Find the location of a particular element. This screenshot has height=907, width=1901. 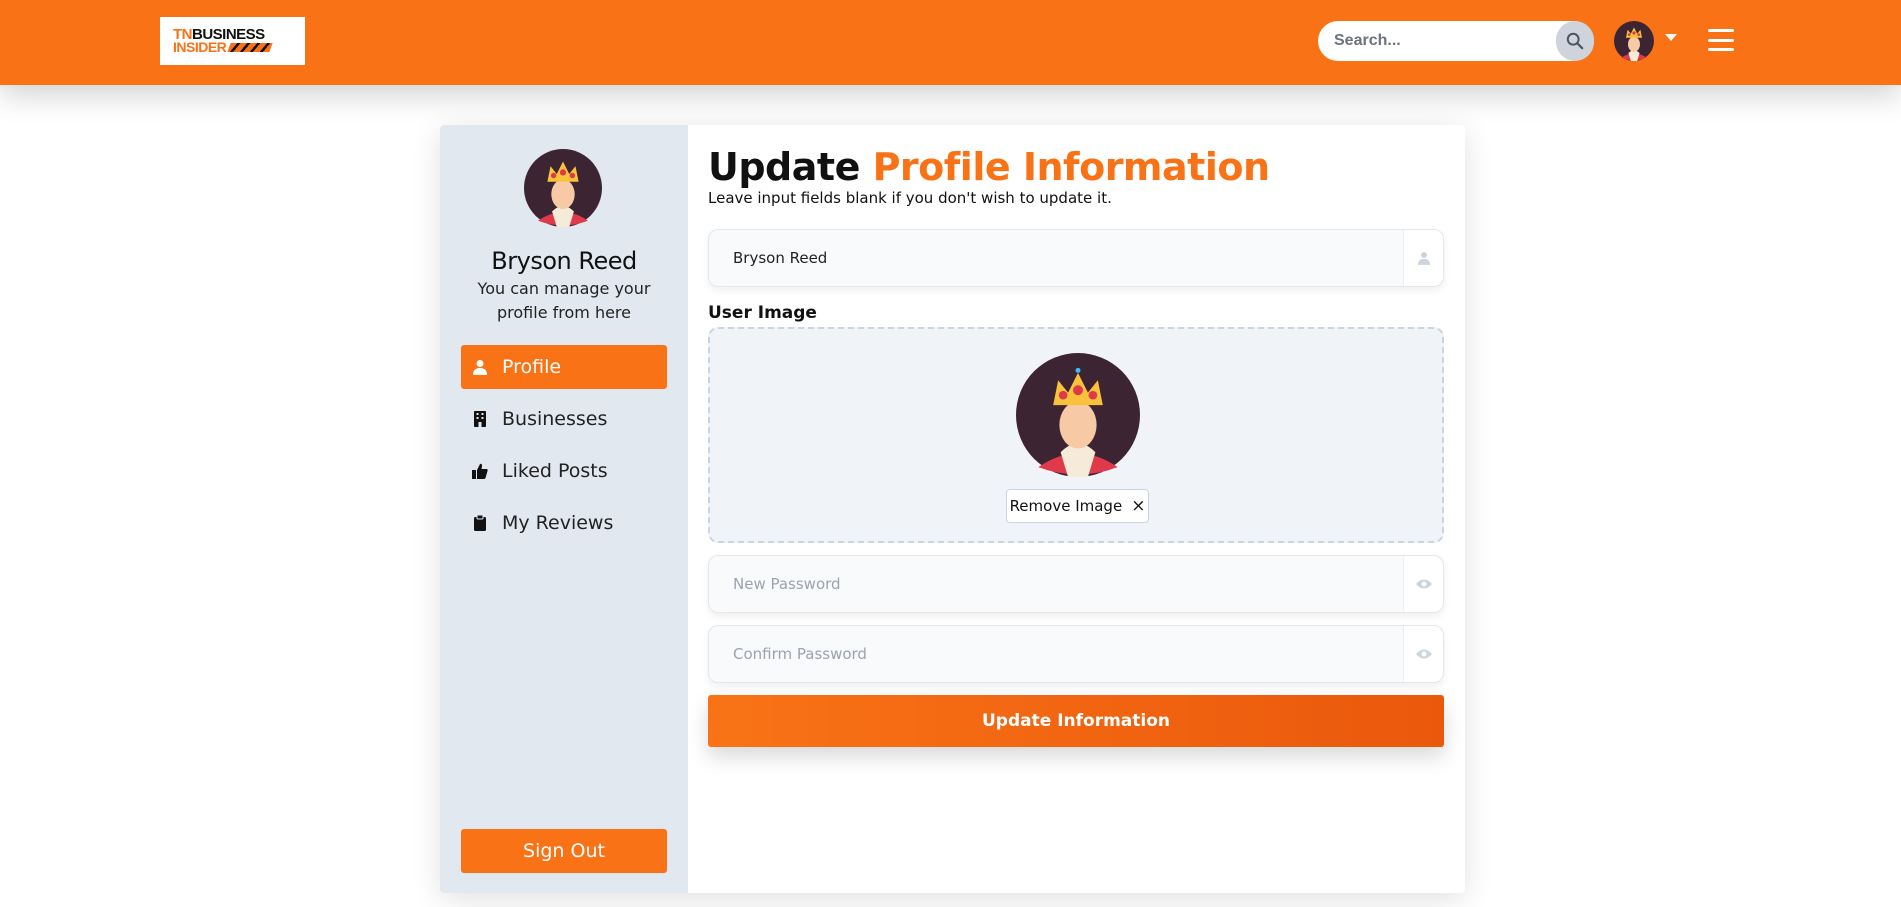

hamburger-icon is located at coordinates (1721, 40).